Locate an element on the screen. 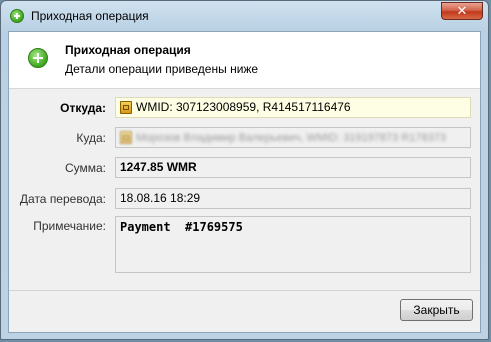  from-field: WMID: 307123008959, R414517116476 is located at coordinates (293, 107).